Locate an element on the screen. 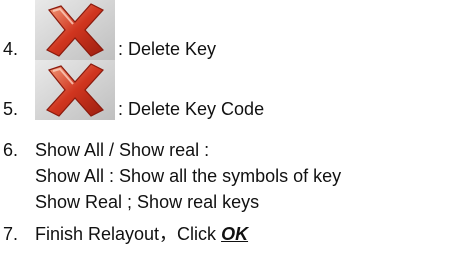  item-number: 6. is located at coordinates (11, 150).